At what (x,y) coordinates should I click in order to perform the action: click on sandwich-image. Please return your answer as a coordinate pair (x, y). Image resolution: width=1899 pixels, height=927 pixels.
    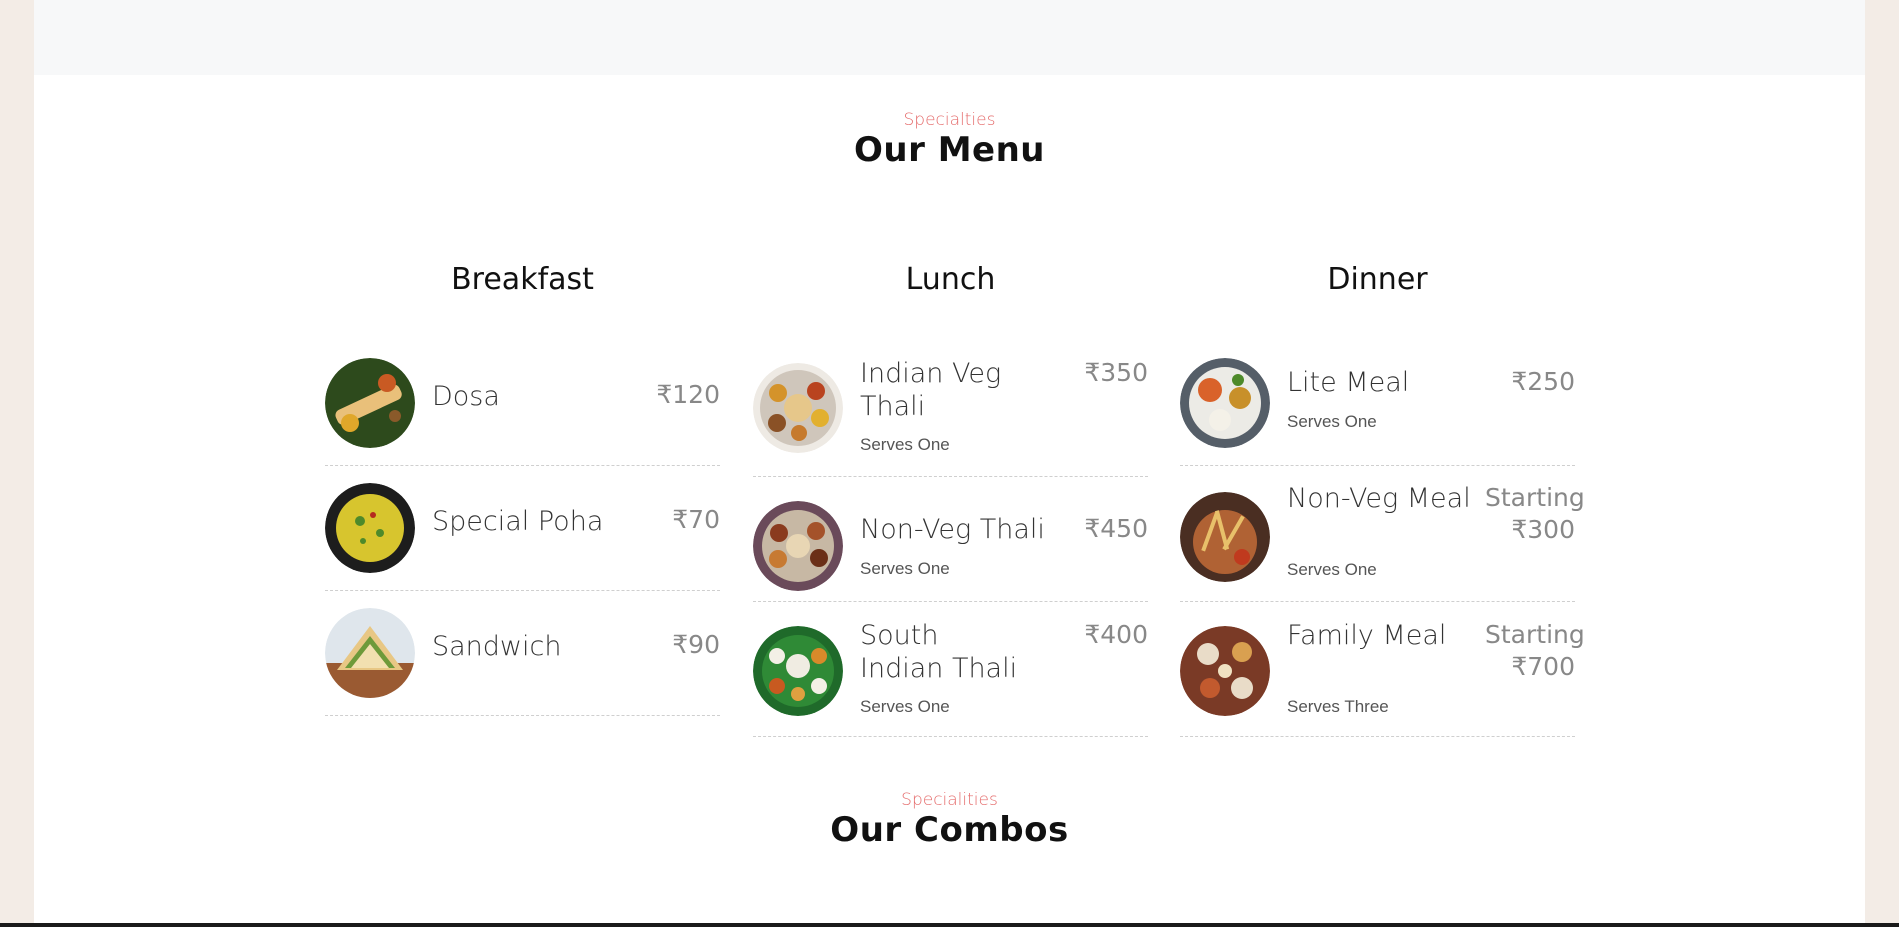
    Looking at the image, I should click on (370, 653).